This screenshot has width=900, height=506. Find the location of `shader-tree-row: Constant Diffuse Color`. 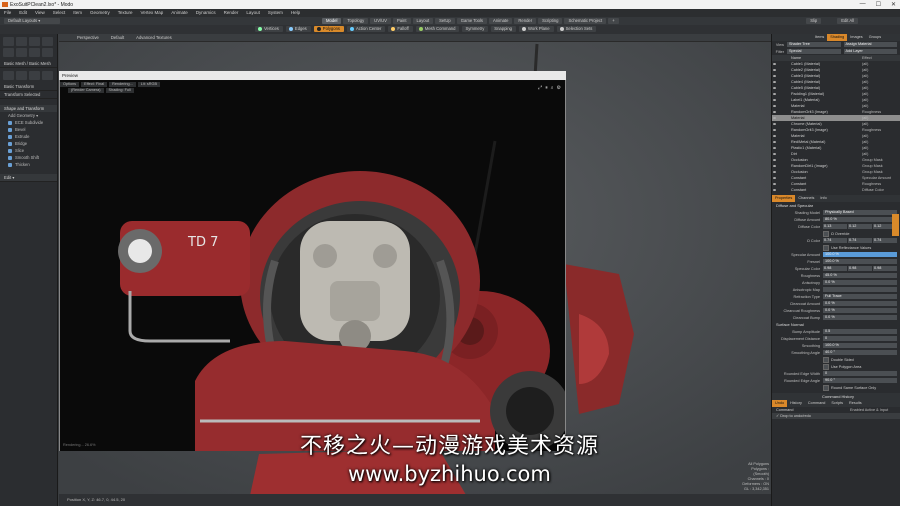

shader-tree-row: Constant Diffuse Color is located at coordinates (836, 190).